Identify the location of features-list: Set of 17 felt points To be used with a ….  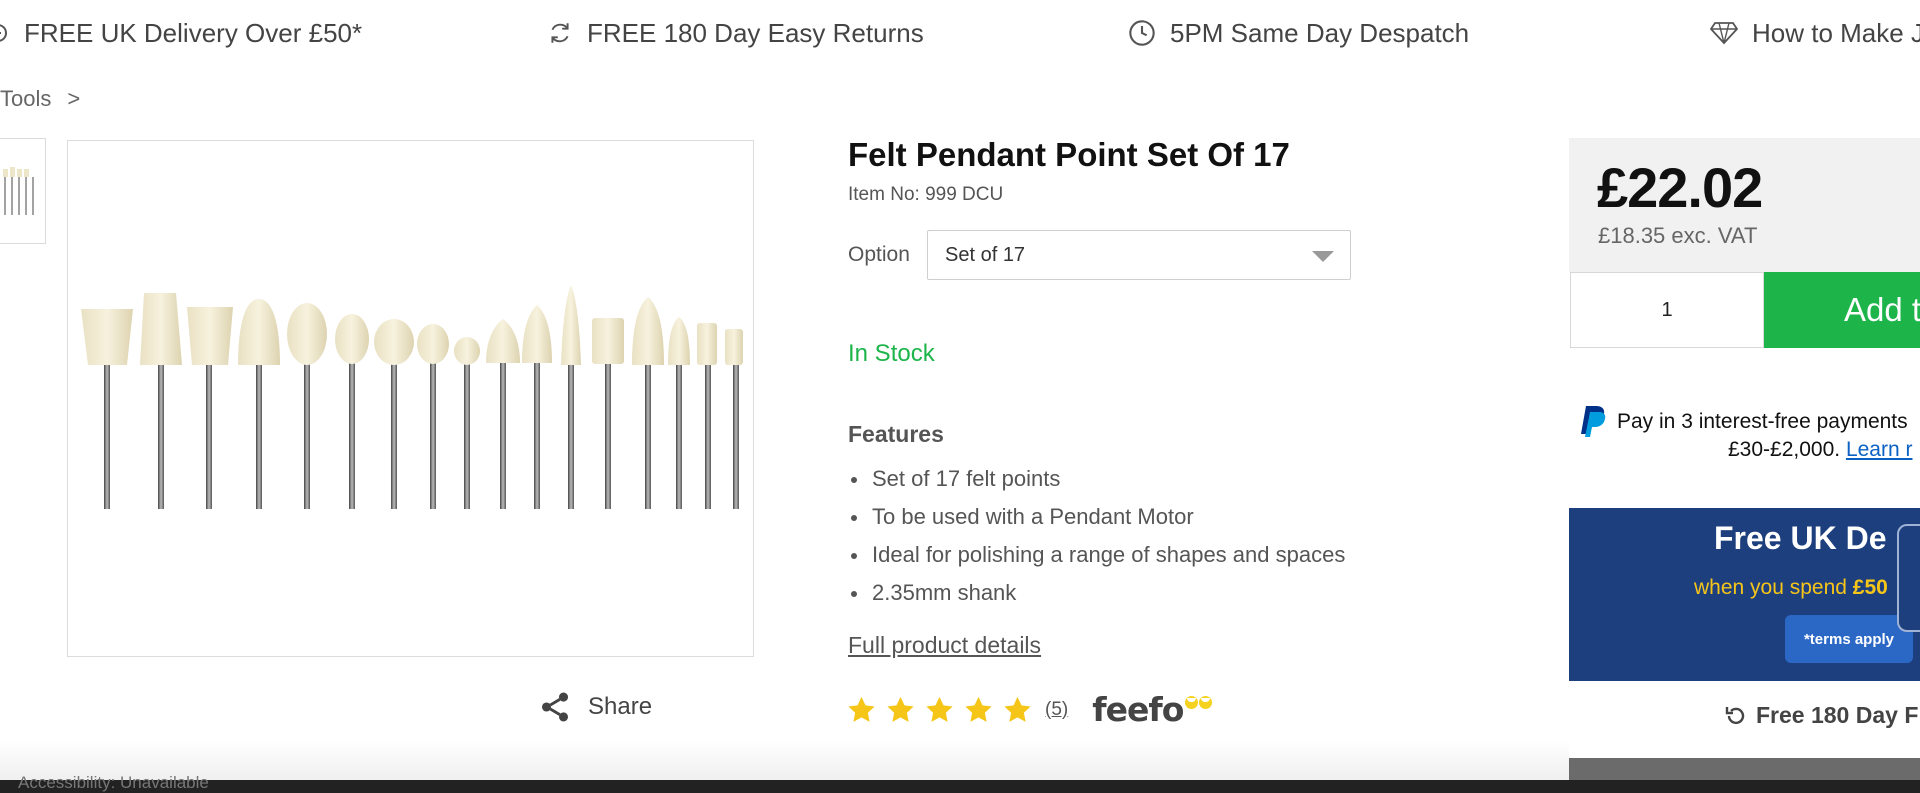
(1096, 539).